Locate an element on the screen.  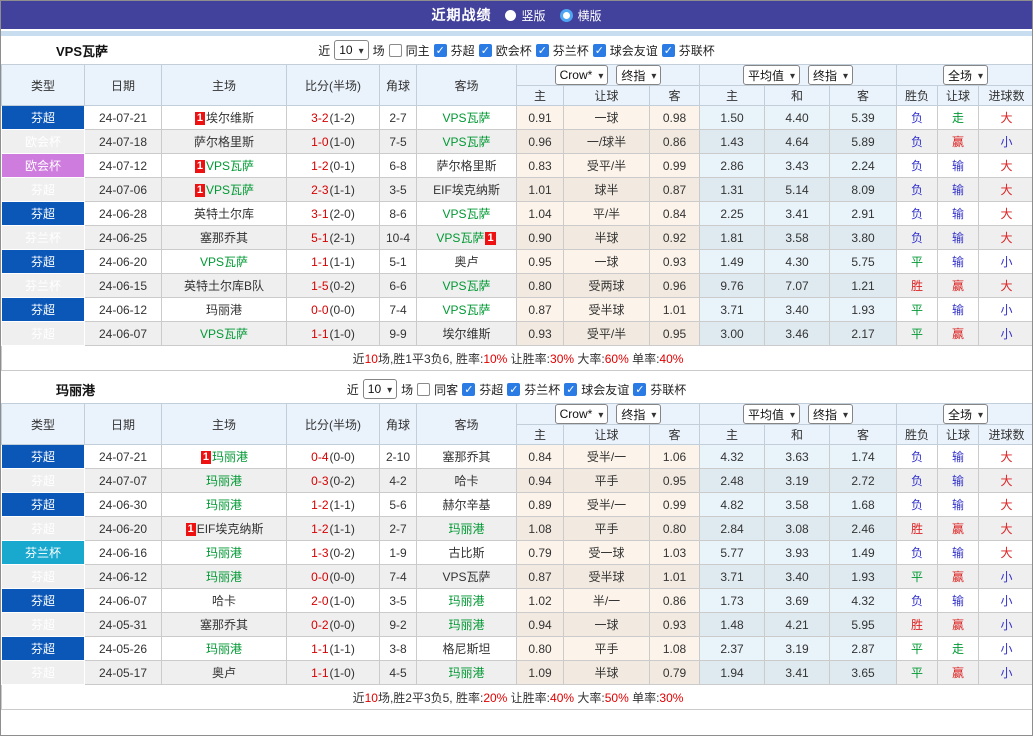
corners-cell: 3-5 is located at coordinates (398, 600).